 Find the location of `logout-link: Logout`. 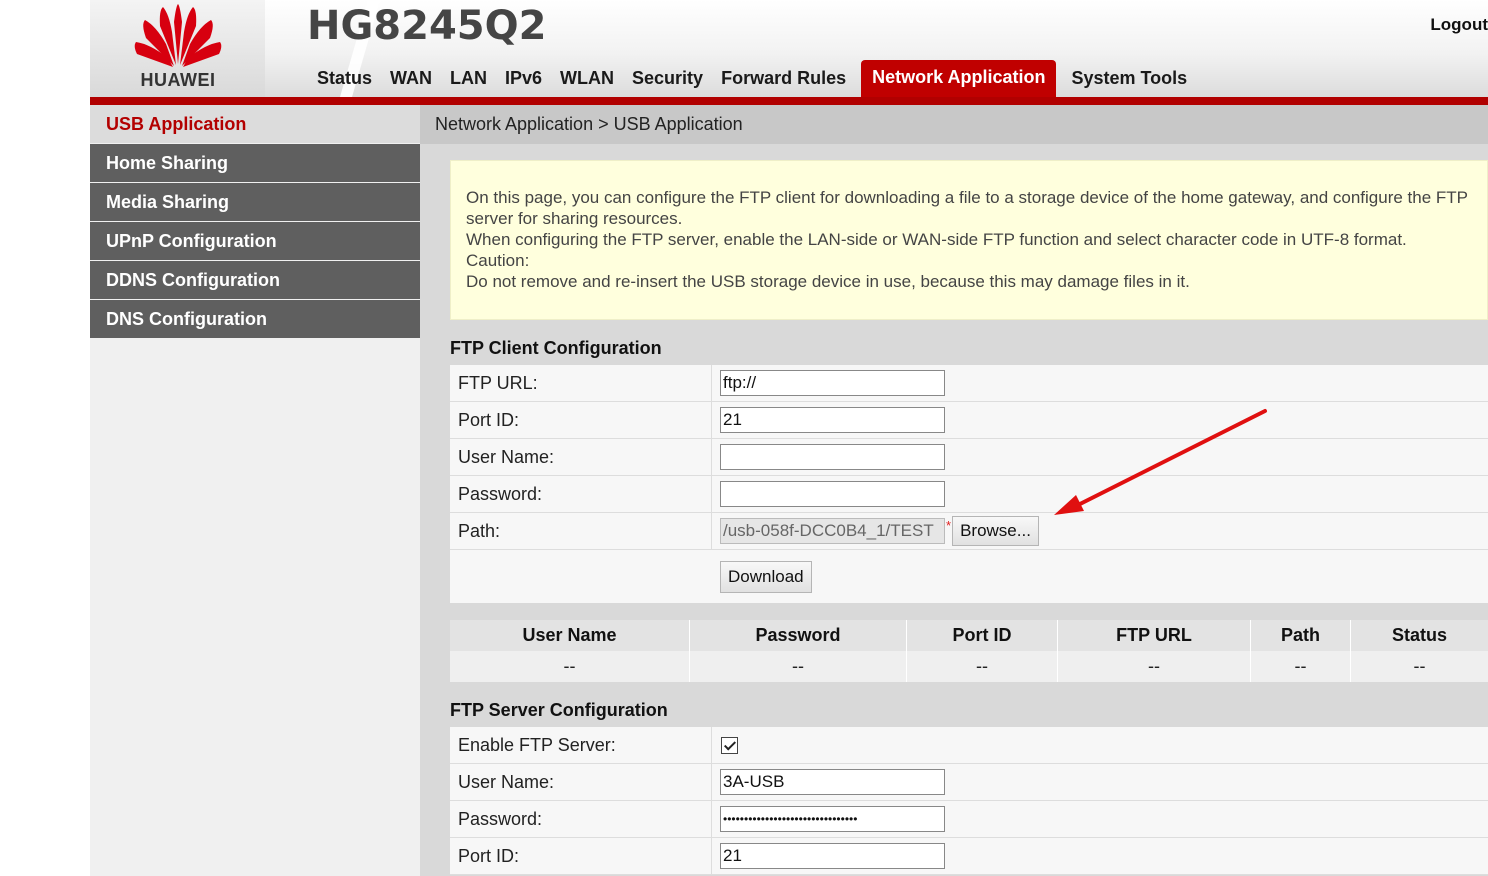

logout-link: Logout is located at coordinates (1459, 25).